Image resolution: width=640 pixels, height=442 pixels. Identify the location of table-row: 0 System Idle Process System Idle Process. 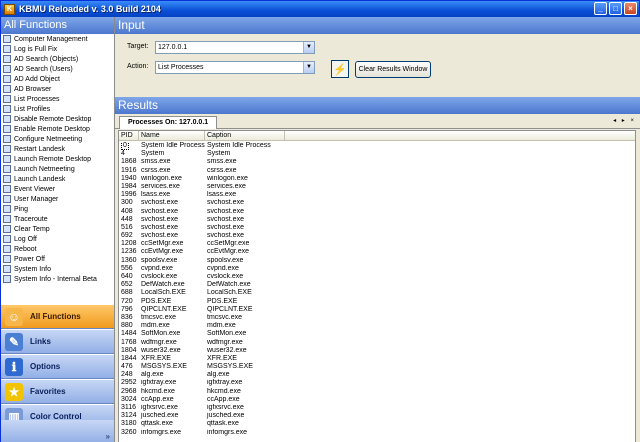
(377, 146).